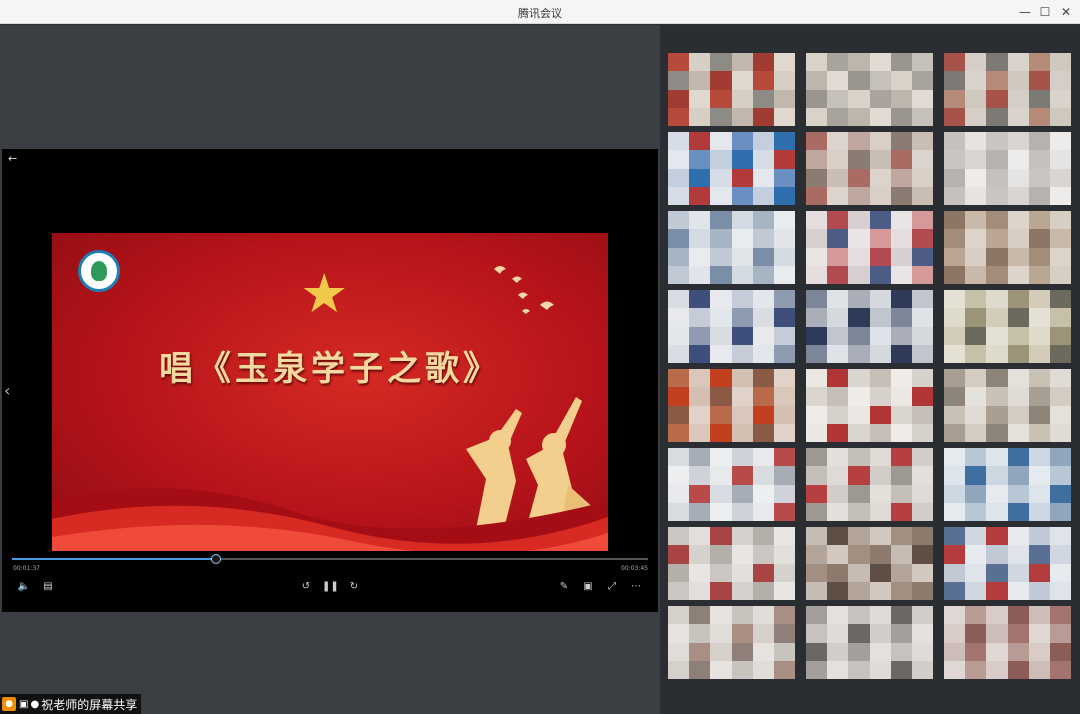 The width and height of the screenshot is (1080, 714). What do you see at coordinates (7, 390) in the screenshot?
I see `previous-chevron-icon: ‹` at bounding box center [7, 390].